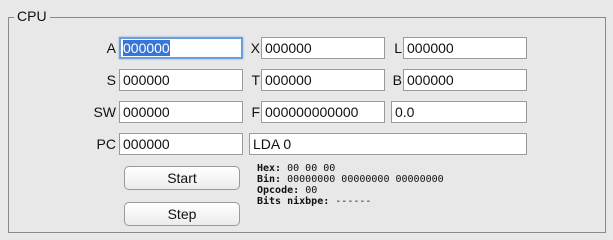  I want to click on register-b-label: B, so click(397, 80).